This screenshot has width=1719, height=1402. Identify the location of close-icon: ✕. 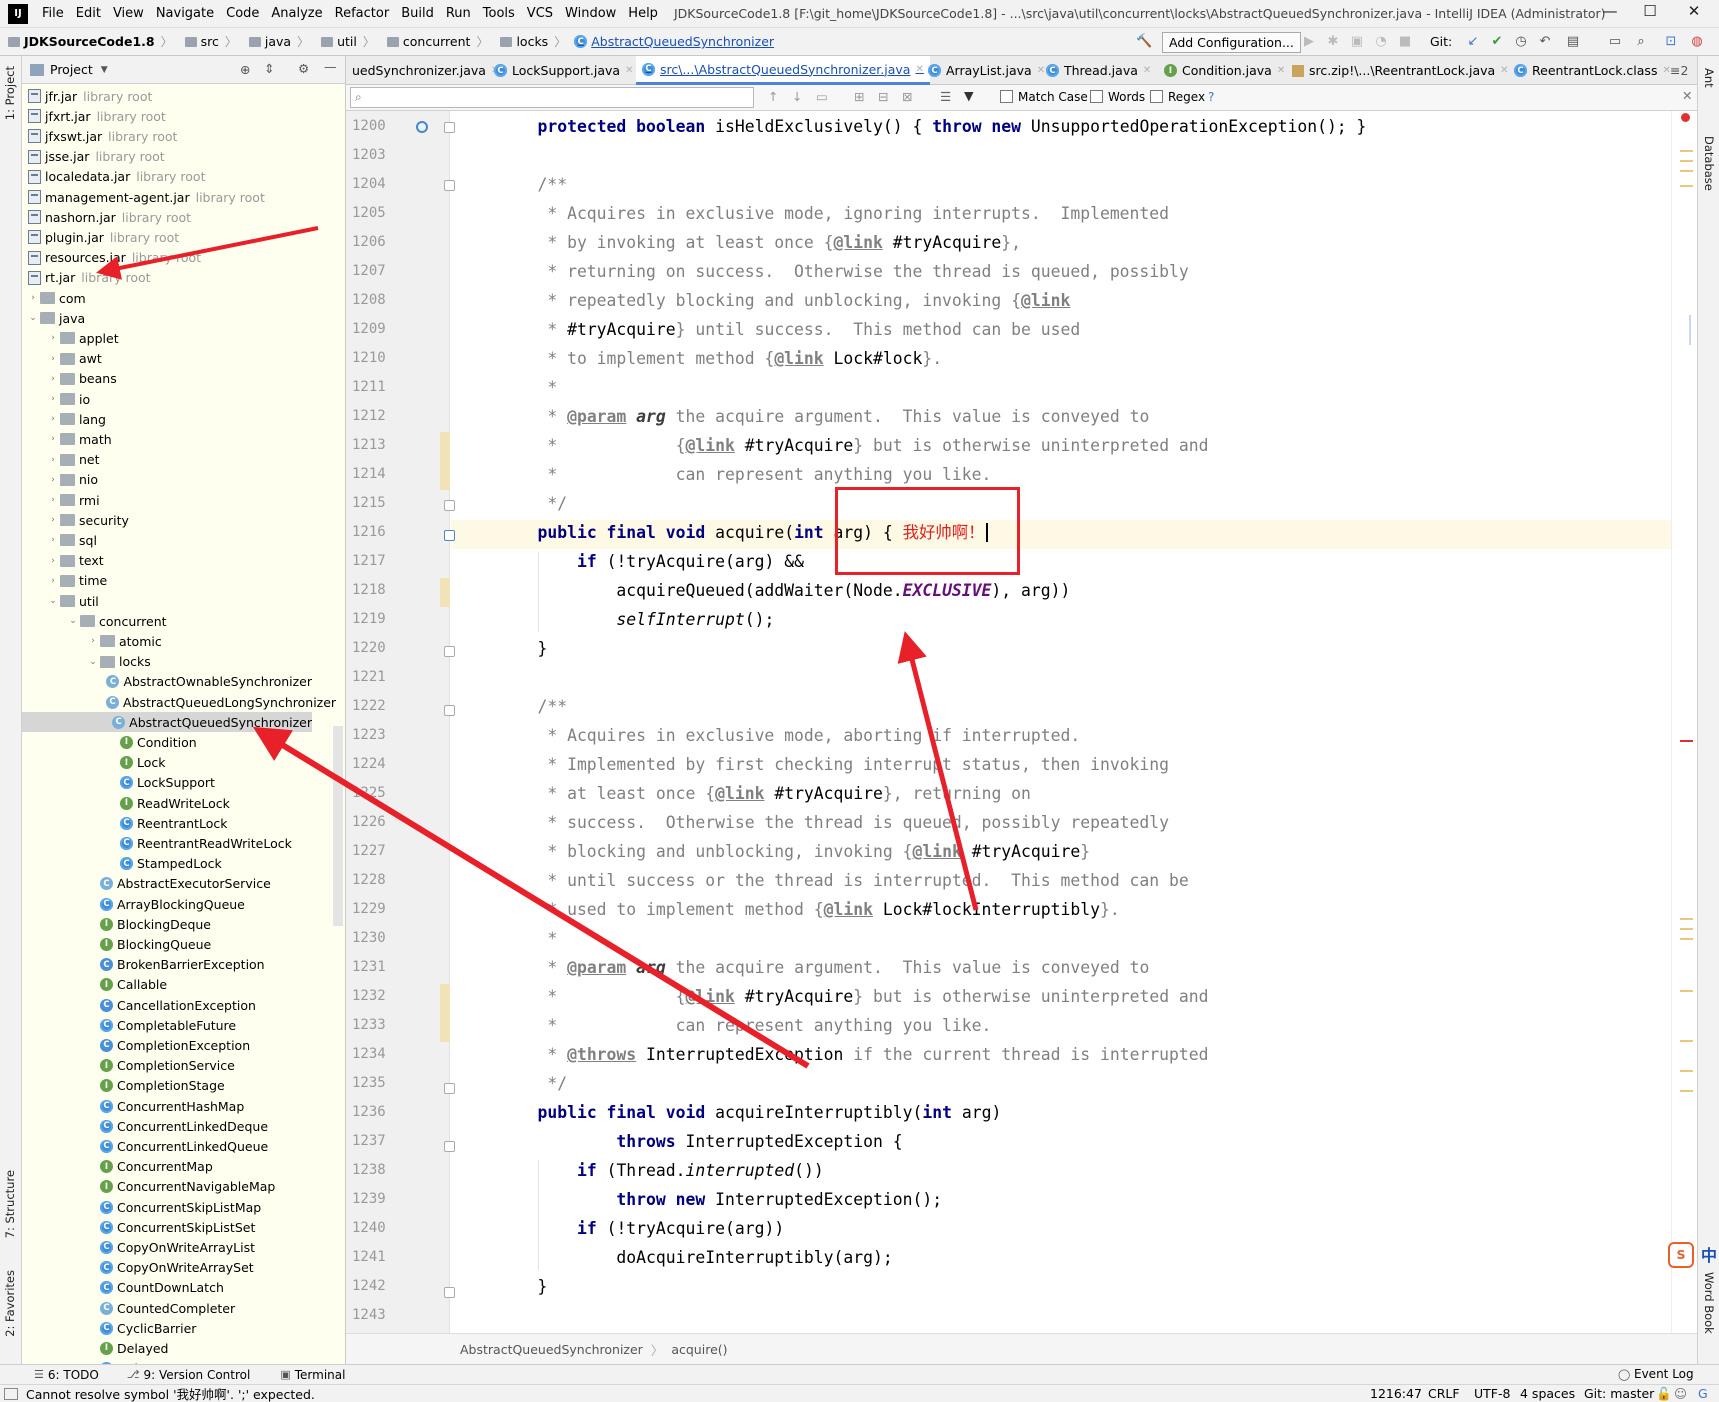
(1694, 14).